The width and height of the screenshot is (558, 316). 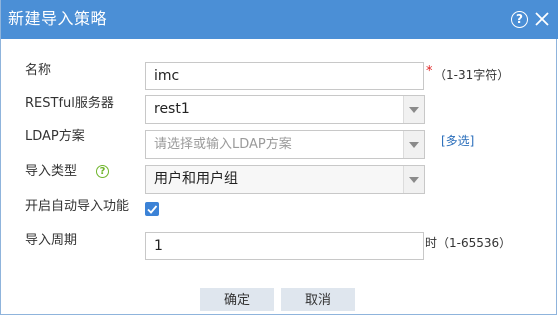 I want to click on import-period-label: 导入周期, so click(x=51, y=240).